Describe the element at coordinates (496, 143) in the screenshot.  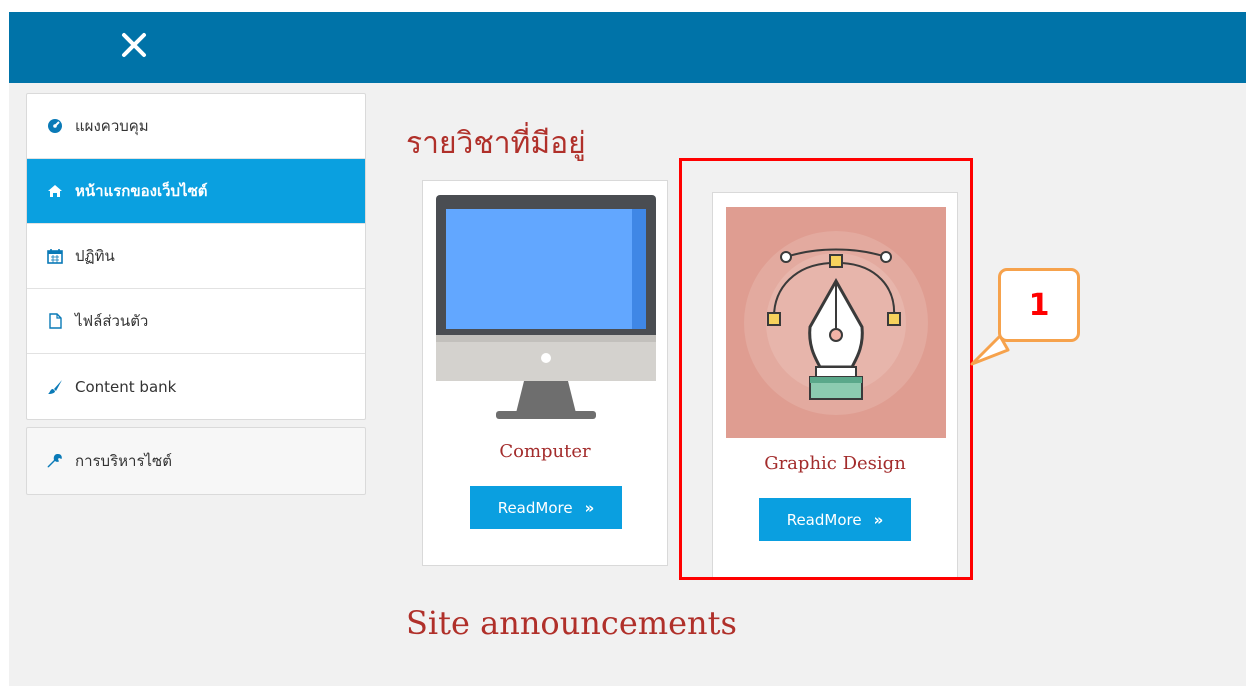
I see `courses-heading: รายวิชาที่มีอยู่` at that location.